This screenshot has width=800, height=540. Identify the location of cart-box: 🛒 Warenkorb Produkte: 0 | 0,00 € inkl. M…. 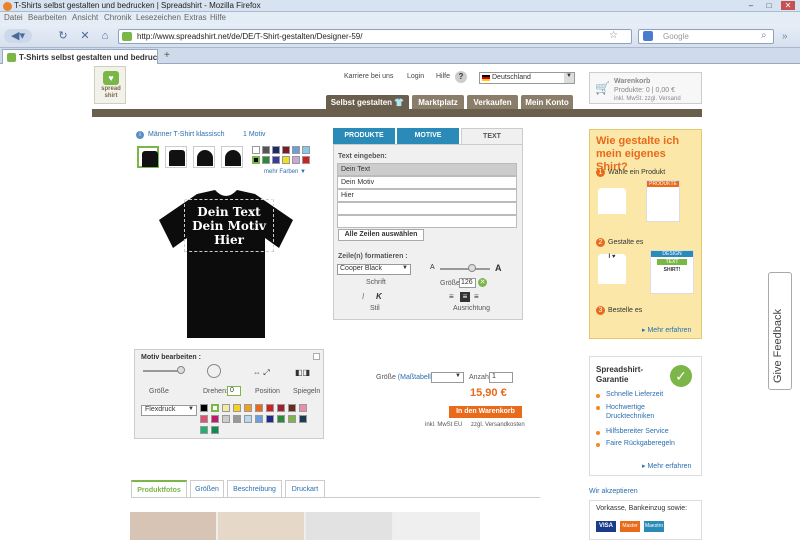
(645, 88).